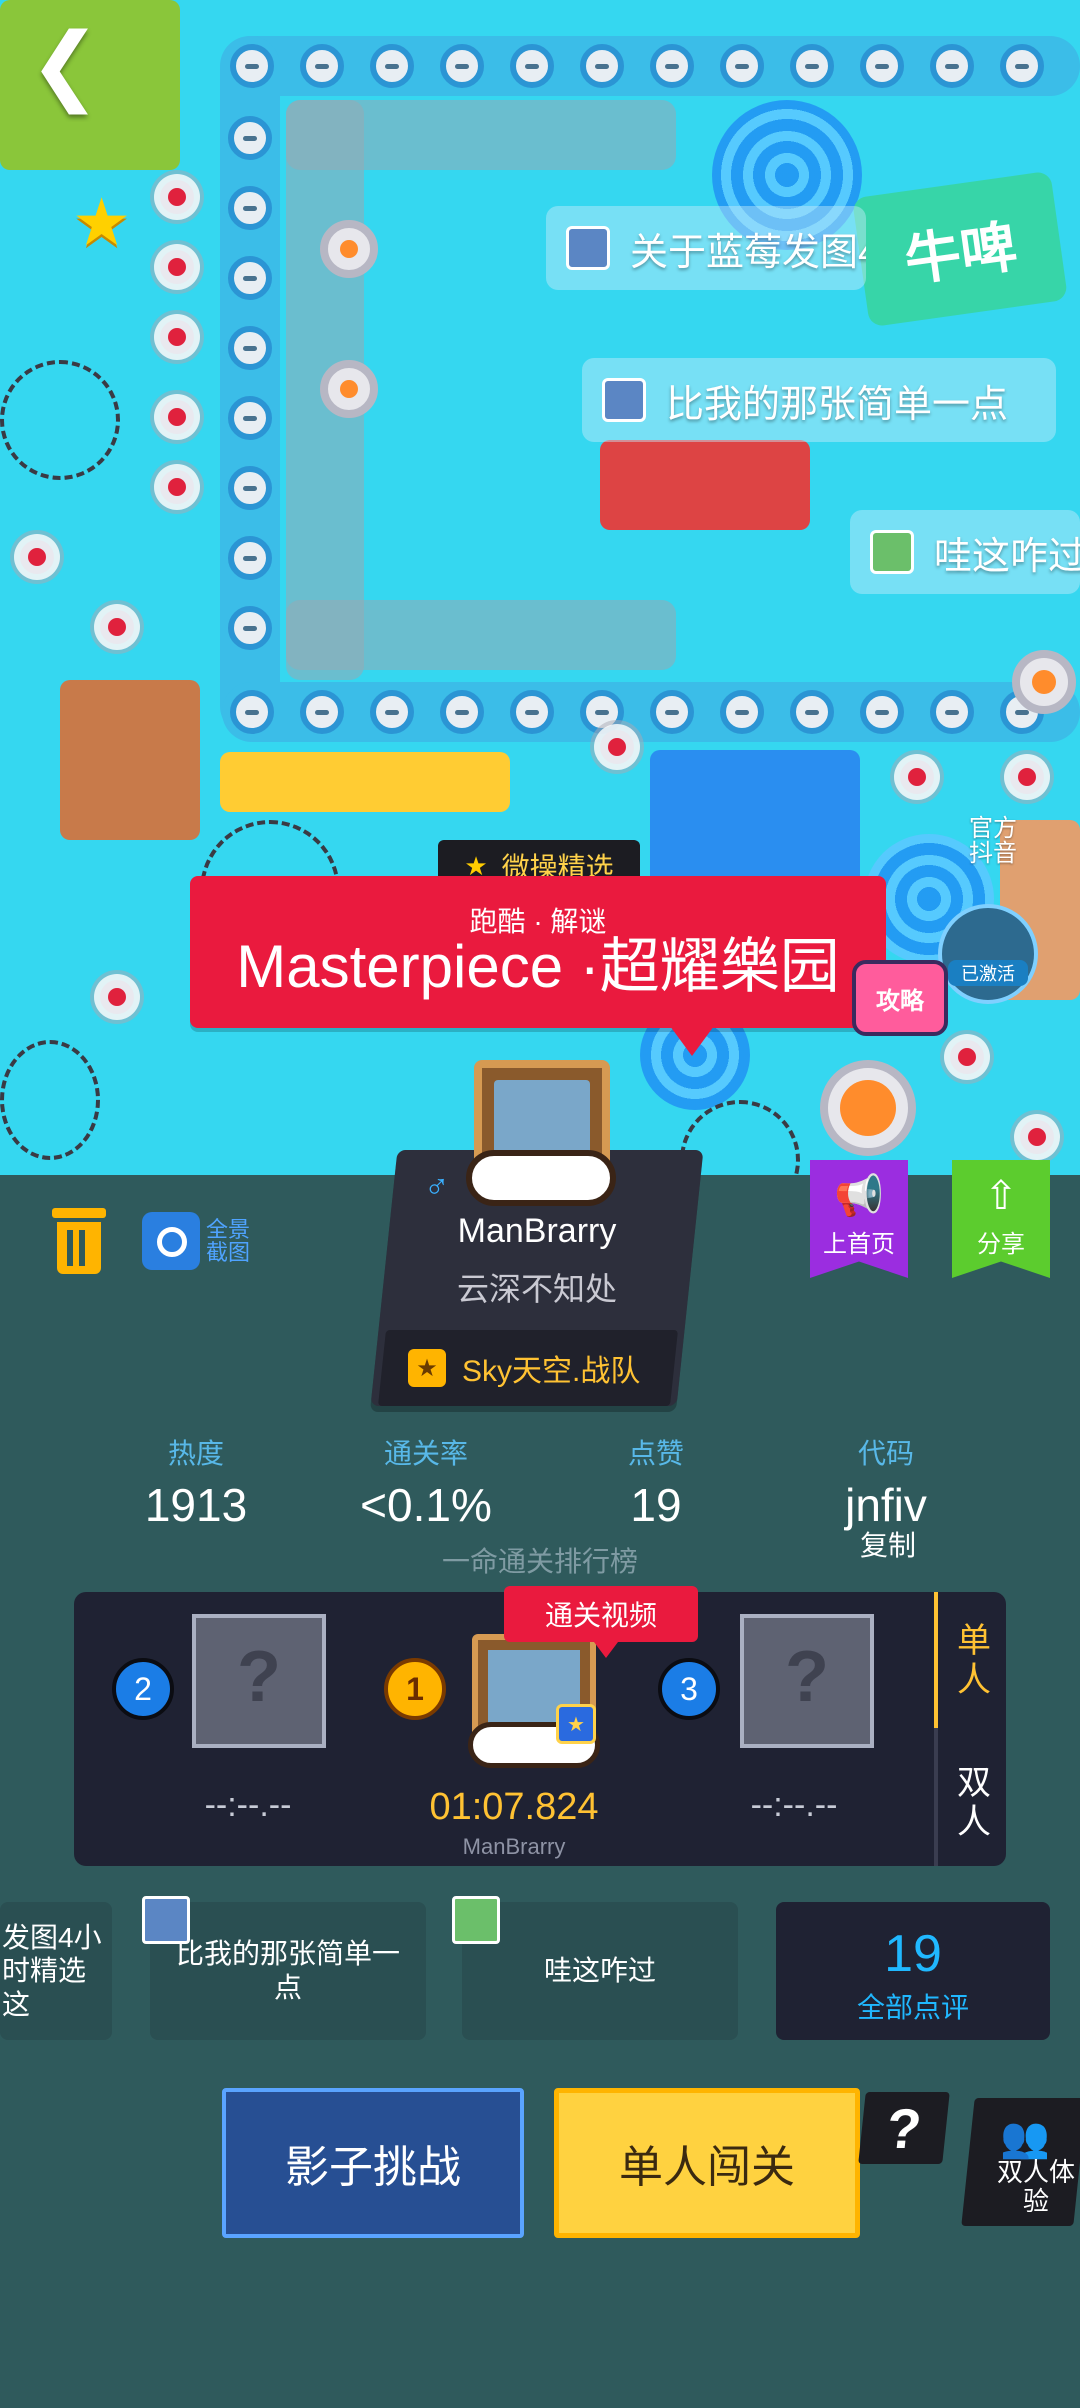 The image size is (1080, 2408). I want to click on copy-code-button: 复制, so click(888, 1544).